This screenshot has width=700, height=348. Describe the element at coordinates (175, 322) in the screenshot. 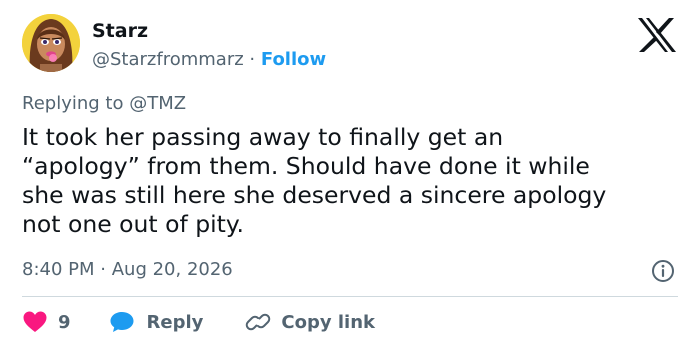

I see `reply-label: Reply` at that location.